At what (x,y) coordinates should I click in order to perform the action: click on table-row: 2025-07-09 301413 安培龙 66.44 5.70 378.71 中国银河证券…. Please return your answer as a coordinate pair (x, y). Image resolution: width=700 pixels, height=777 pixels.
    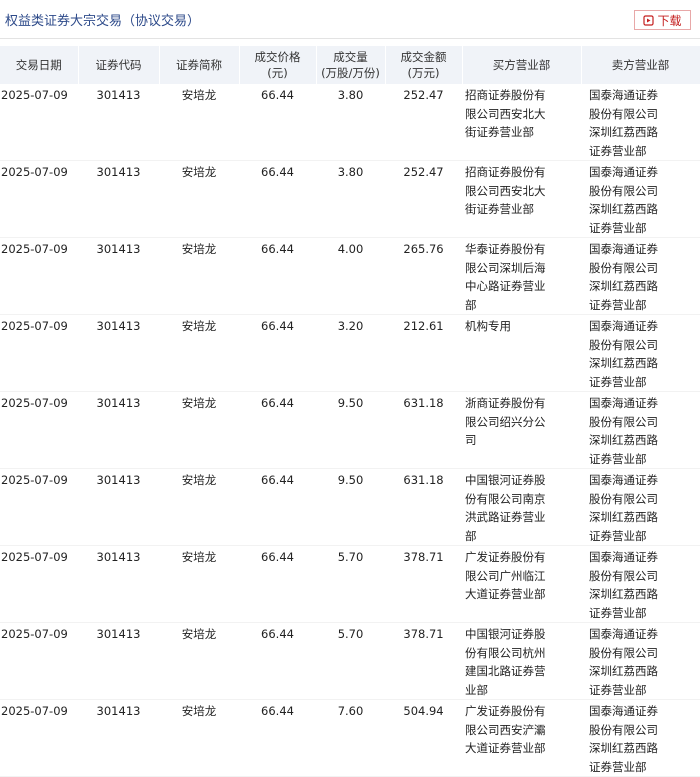
    Looking at the image, I should click on (350, 661).